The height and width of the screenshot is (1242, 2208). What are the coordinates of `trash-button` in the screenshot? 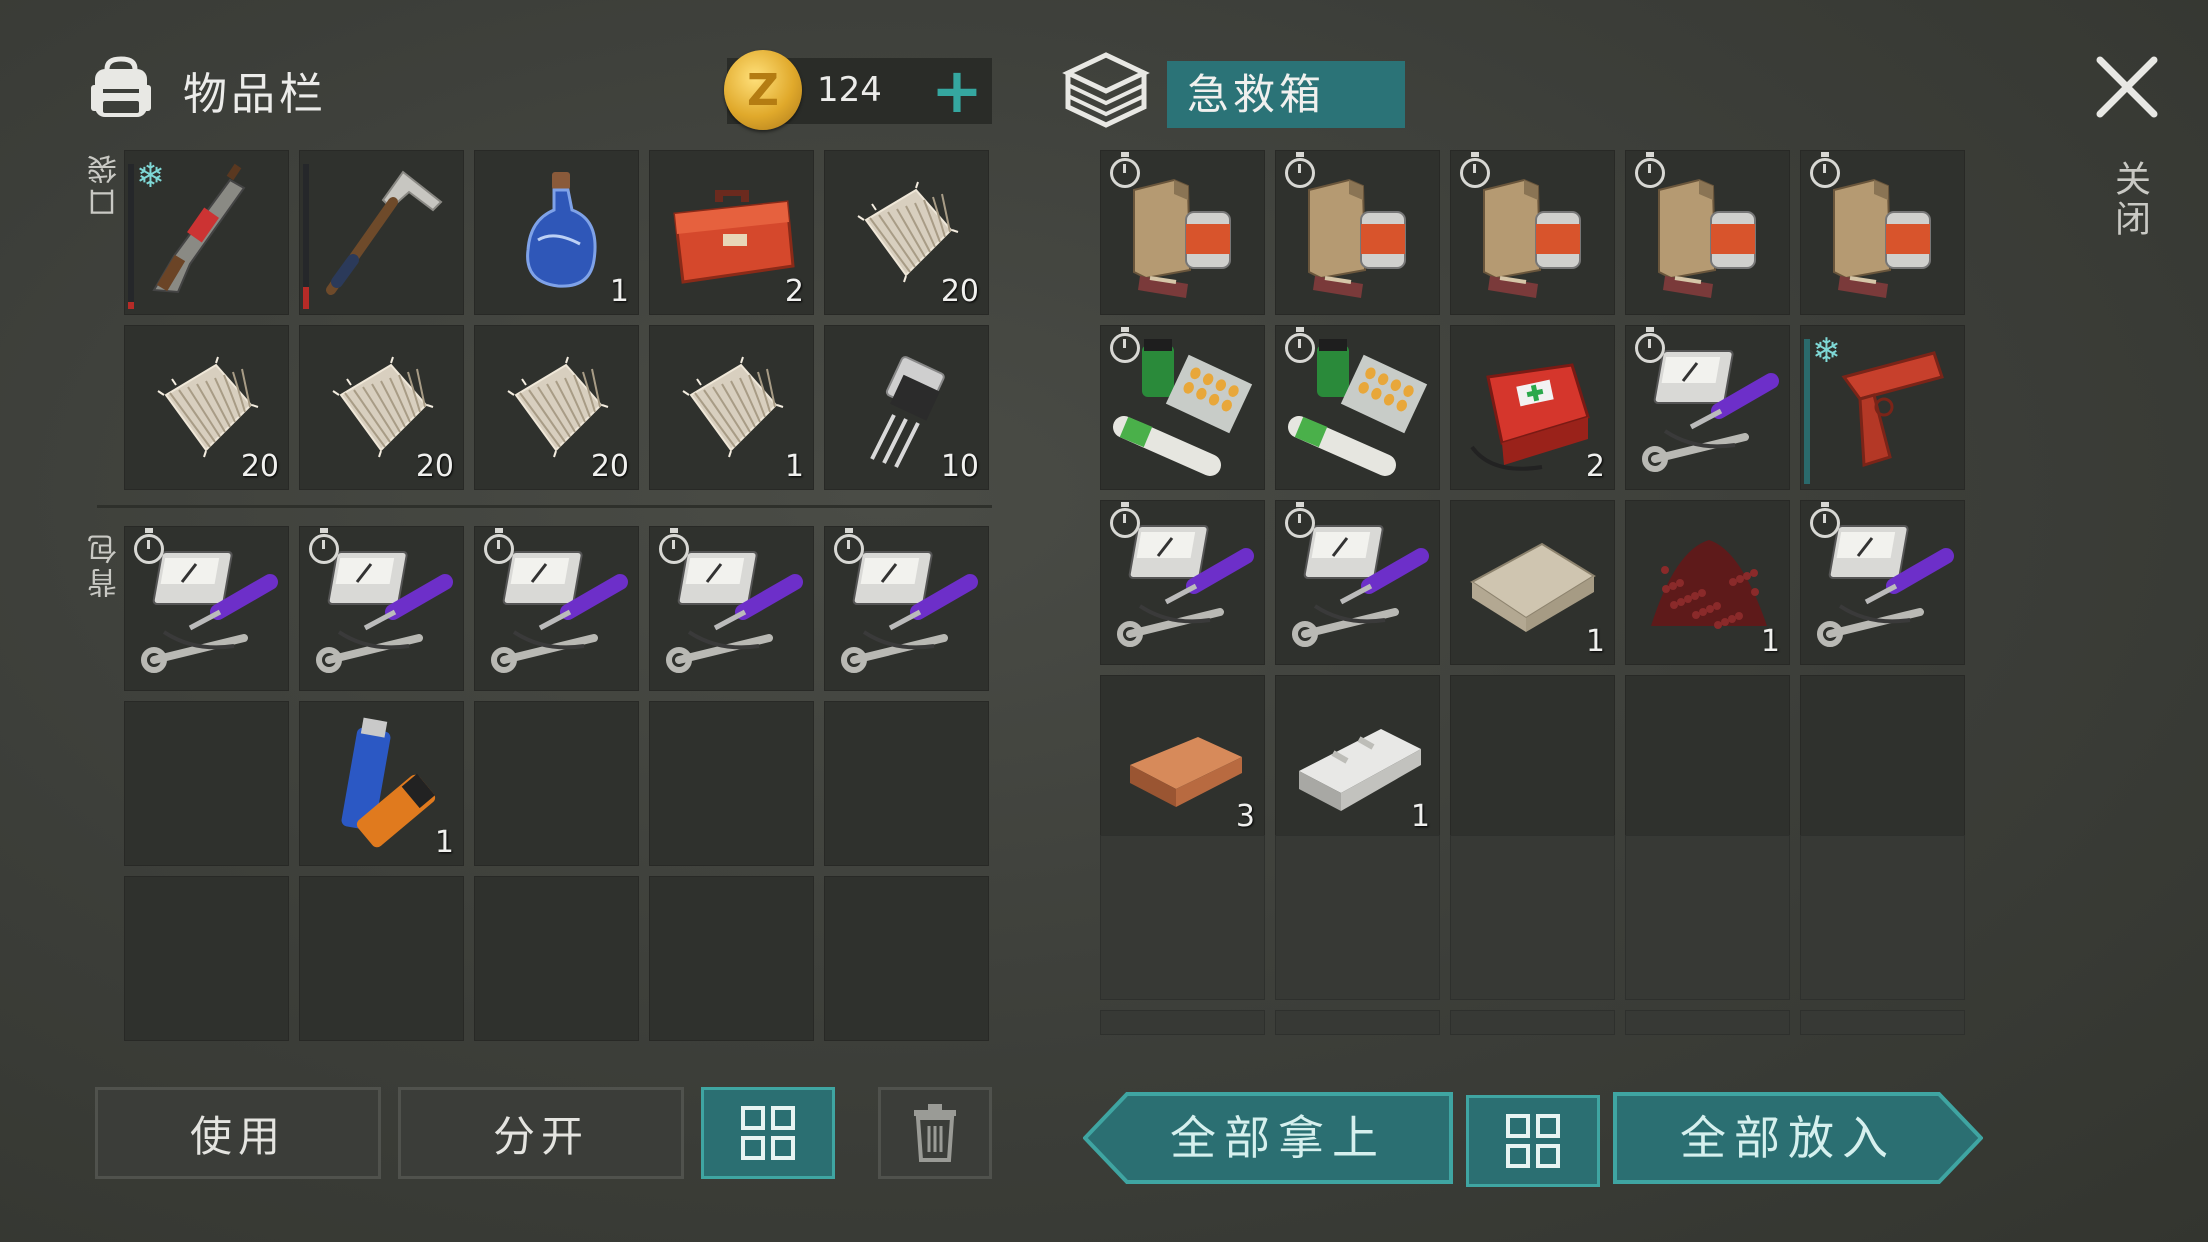 It's located at (935, 1133).